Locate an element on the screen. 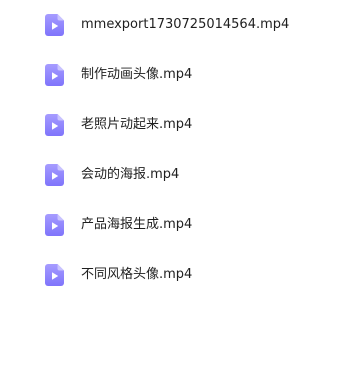 This screenshot has width=363, height=372. file-item: 制作动画头像.mp4 is located at coordinates (181, 75).